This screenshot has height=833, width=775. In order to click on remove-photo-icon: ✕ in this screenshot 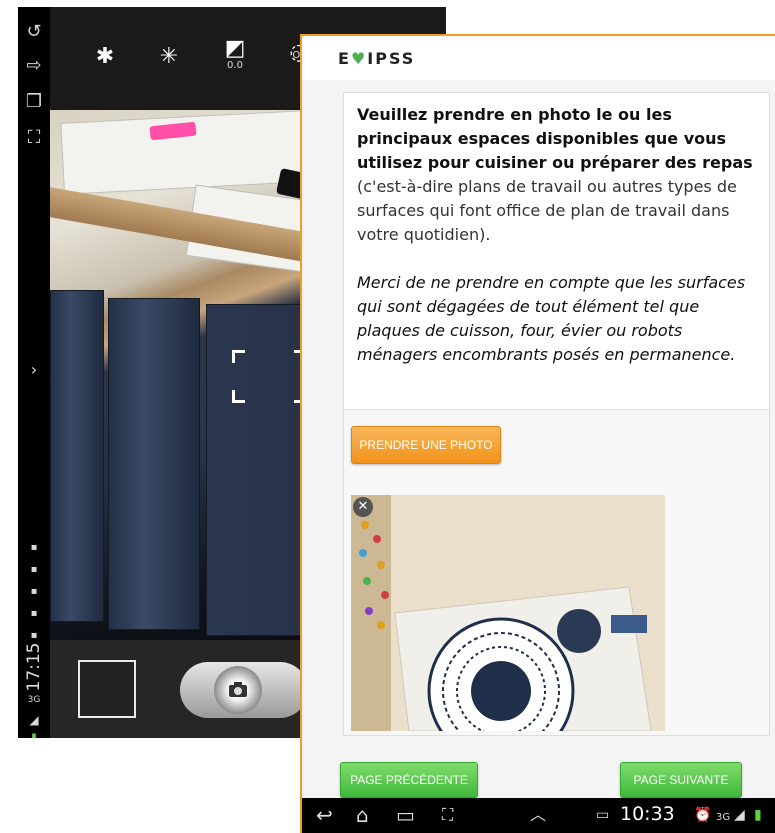, I will do `click(363, 507)`.